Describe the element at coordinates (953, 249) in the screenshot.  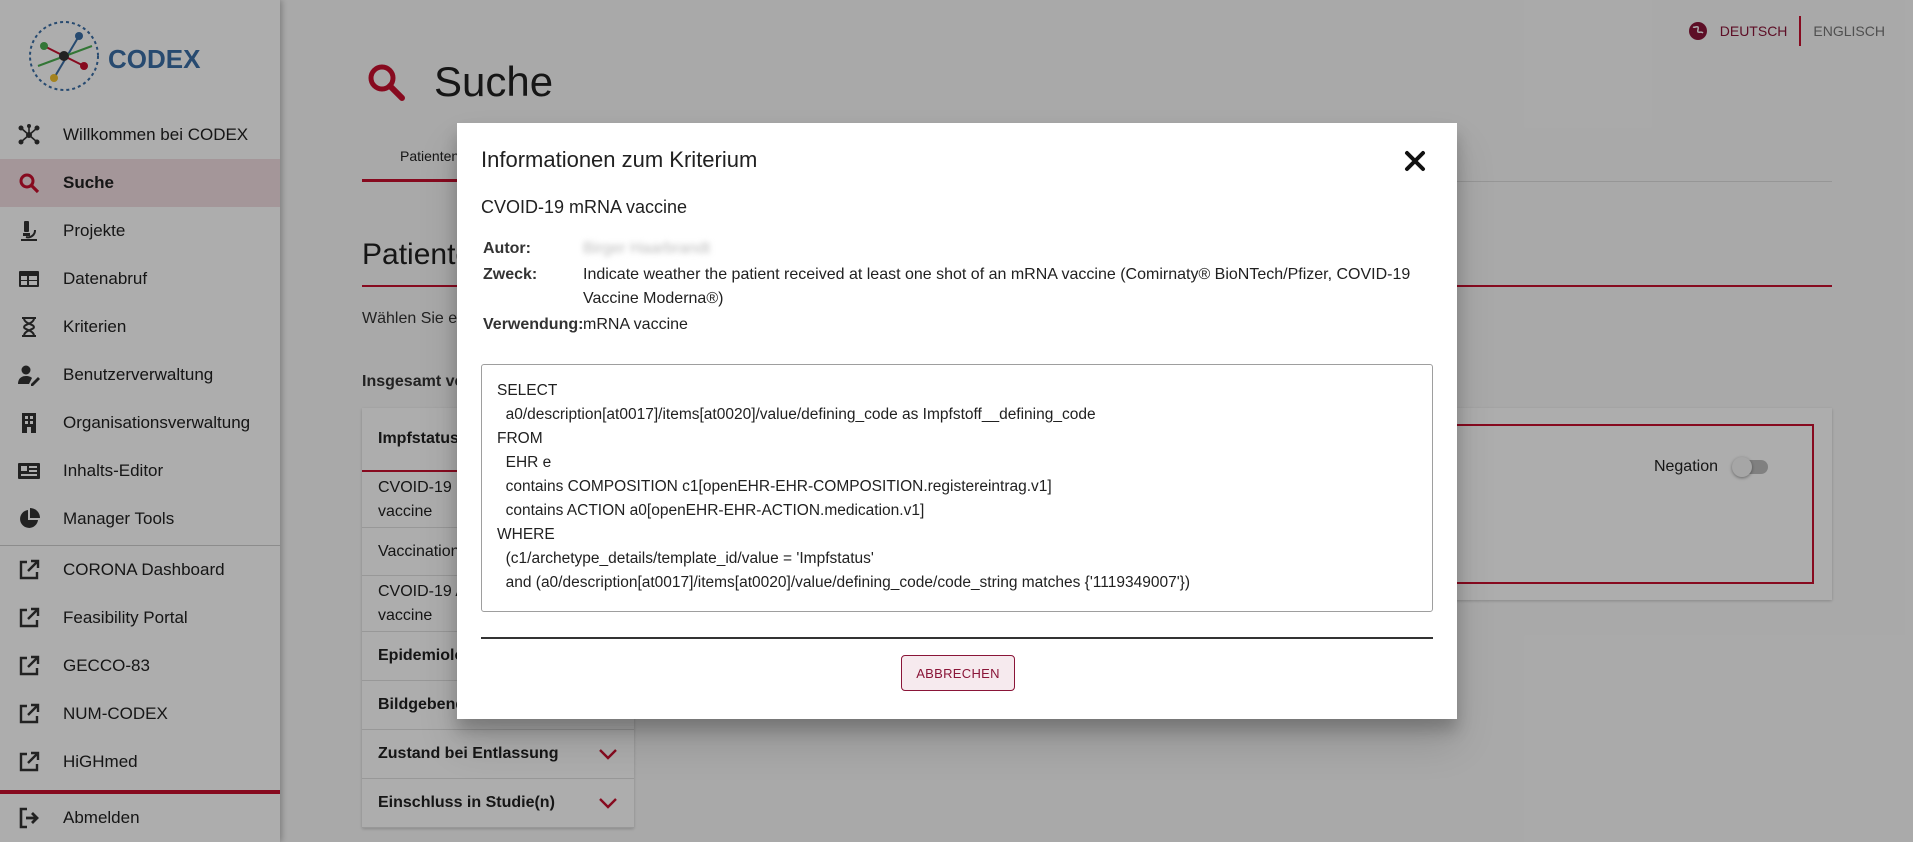
I see `meta-row-author: Autor: Birger Haarbrandt` at that location.